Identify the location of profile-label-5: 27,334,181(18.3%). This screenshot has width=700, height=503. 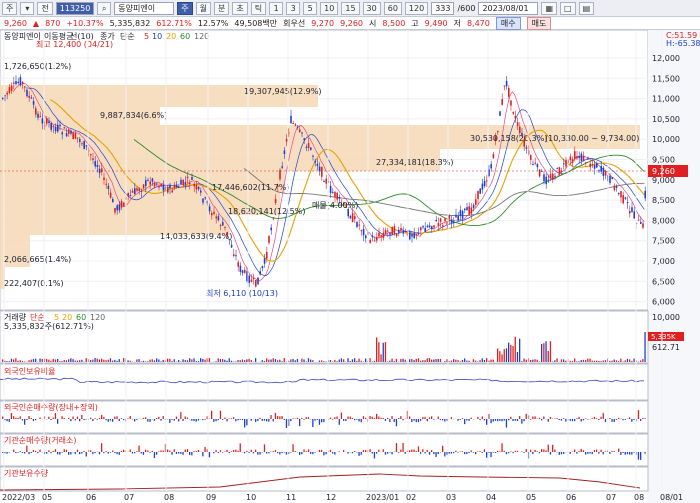
(414, 162).